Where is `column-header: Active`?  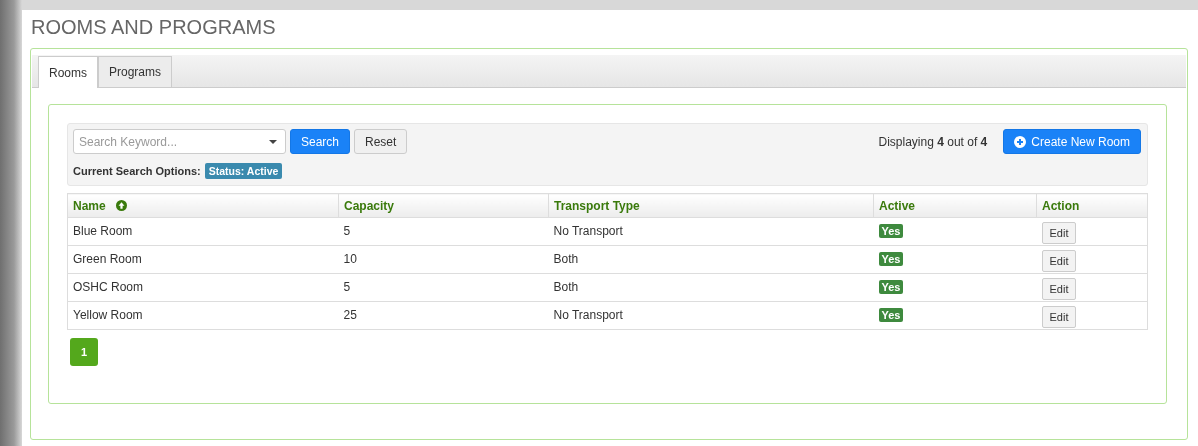
column-header: Active is located at coordinates (955, 205).